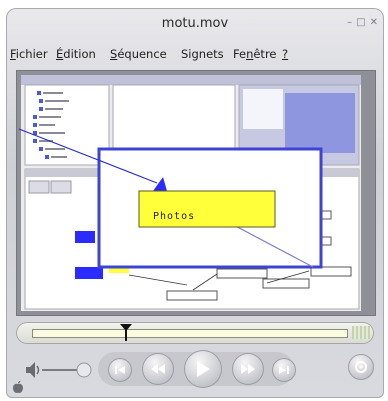 Image resolution: width=388 pixels, height=401 pixels. Describe the element at coordinates (361, 332) in the screenshot. I see `timeline-end-markers` at that location.